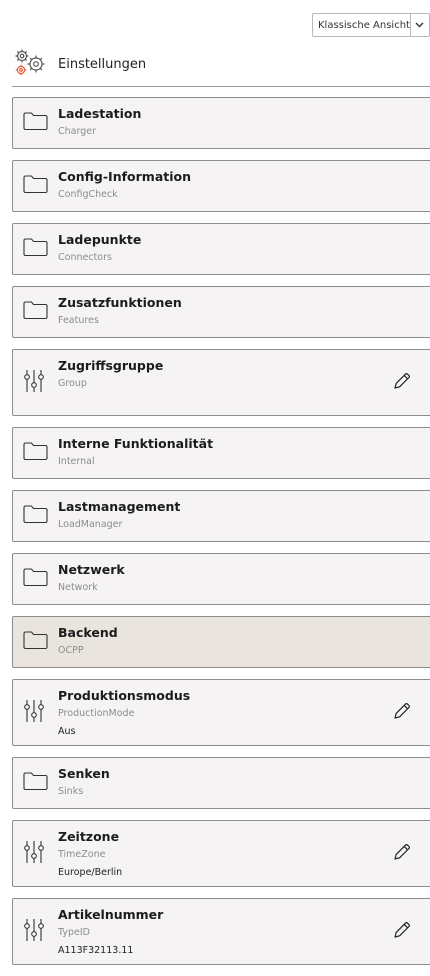  I want to click on item-texts: Interne Funktionalität Internal, so click(135, 452).